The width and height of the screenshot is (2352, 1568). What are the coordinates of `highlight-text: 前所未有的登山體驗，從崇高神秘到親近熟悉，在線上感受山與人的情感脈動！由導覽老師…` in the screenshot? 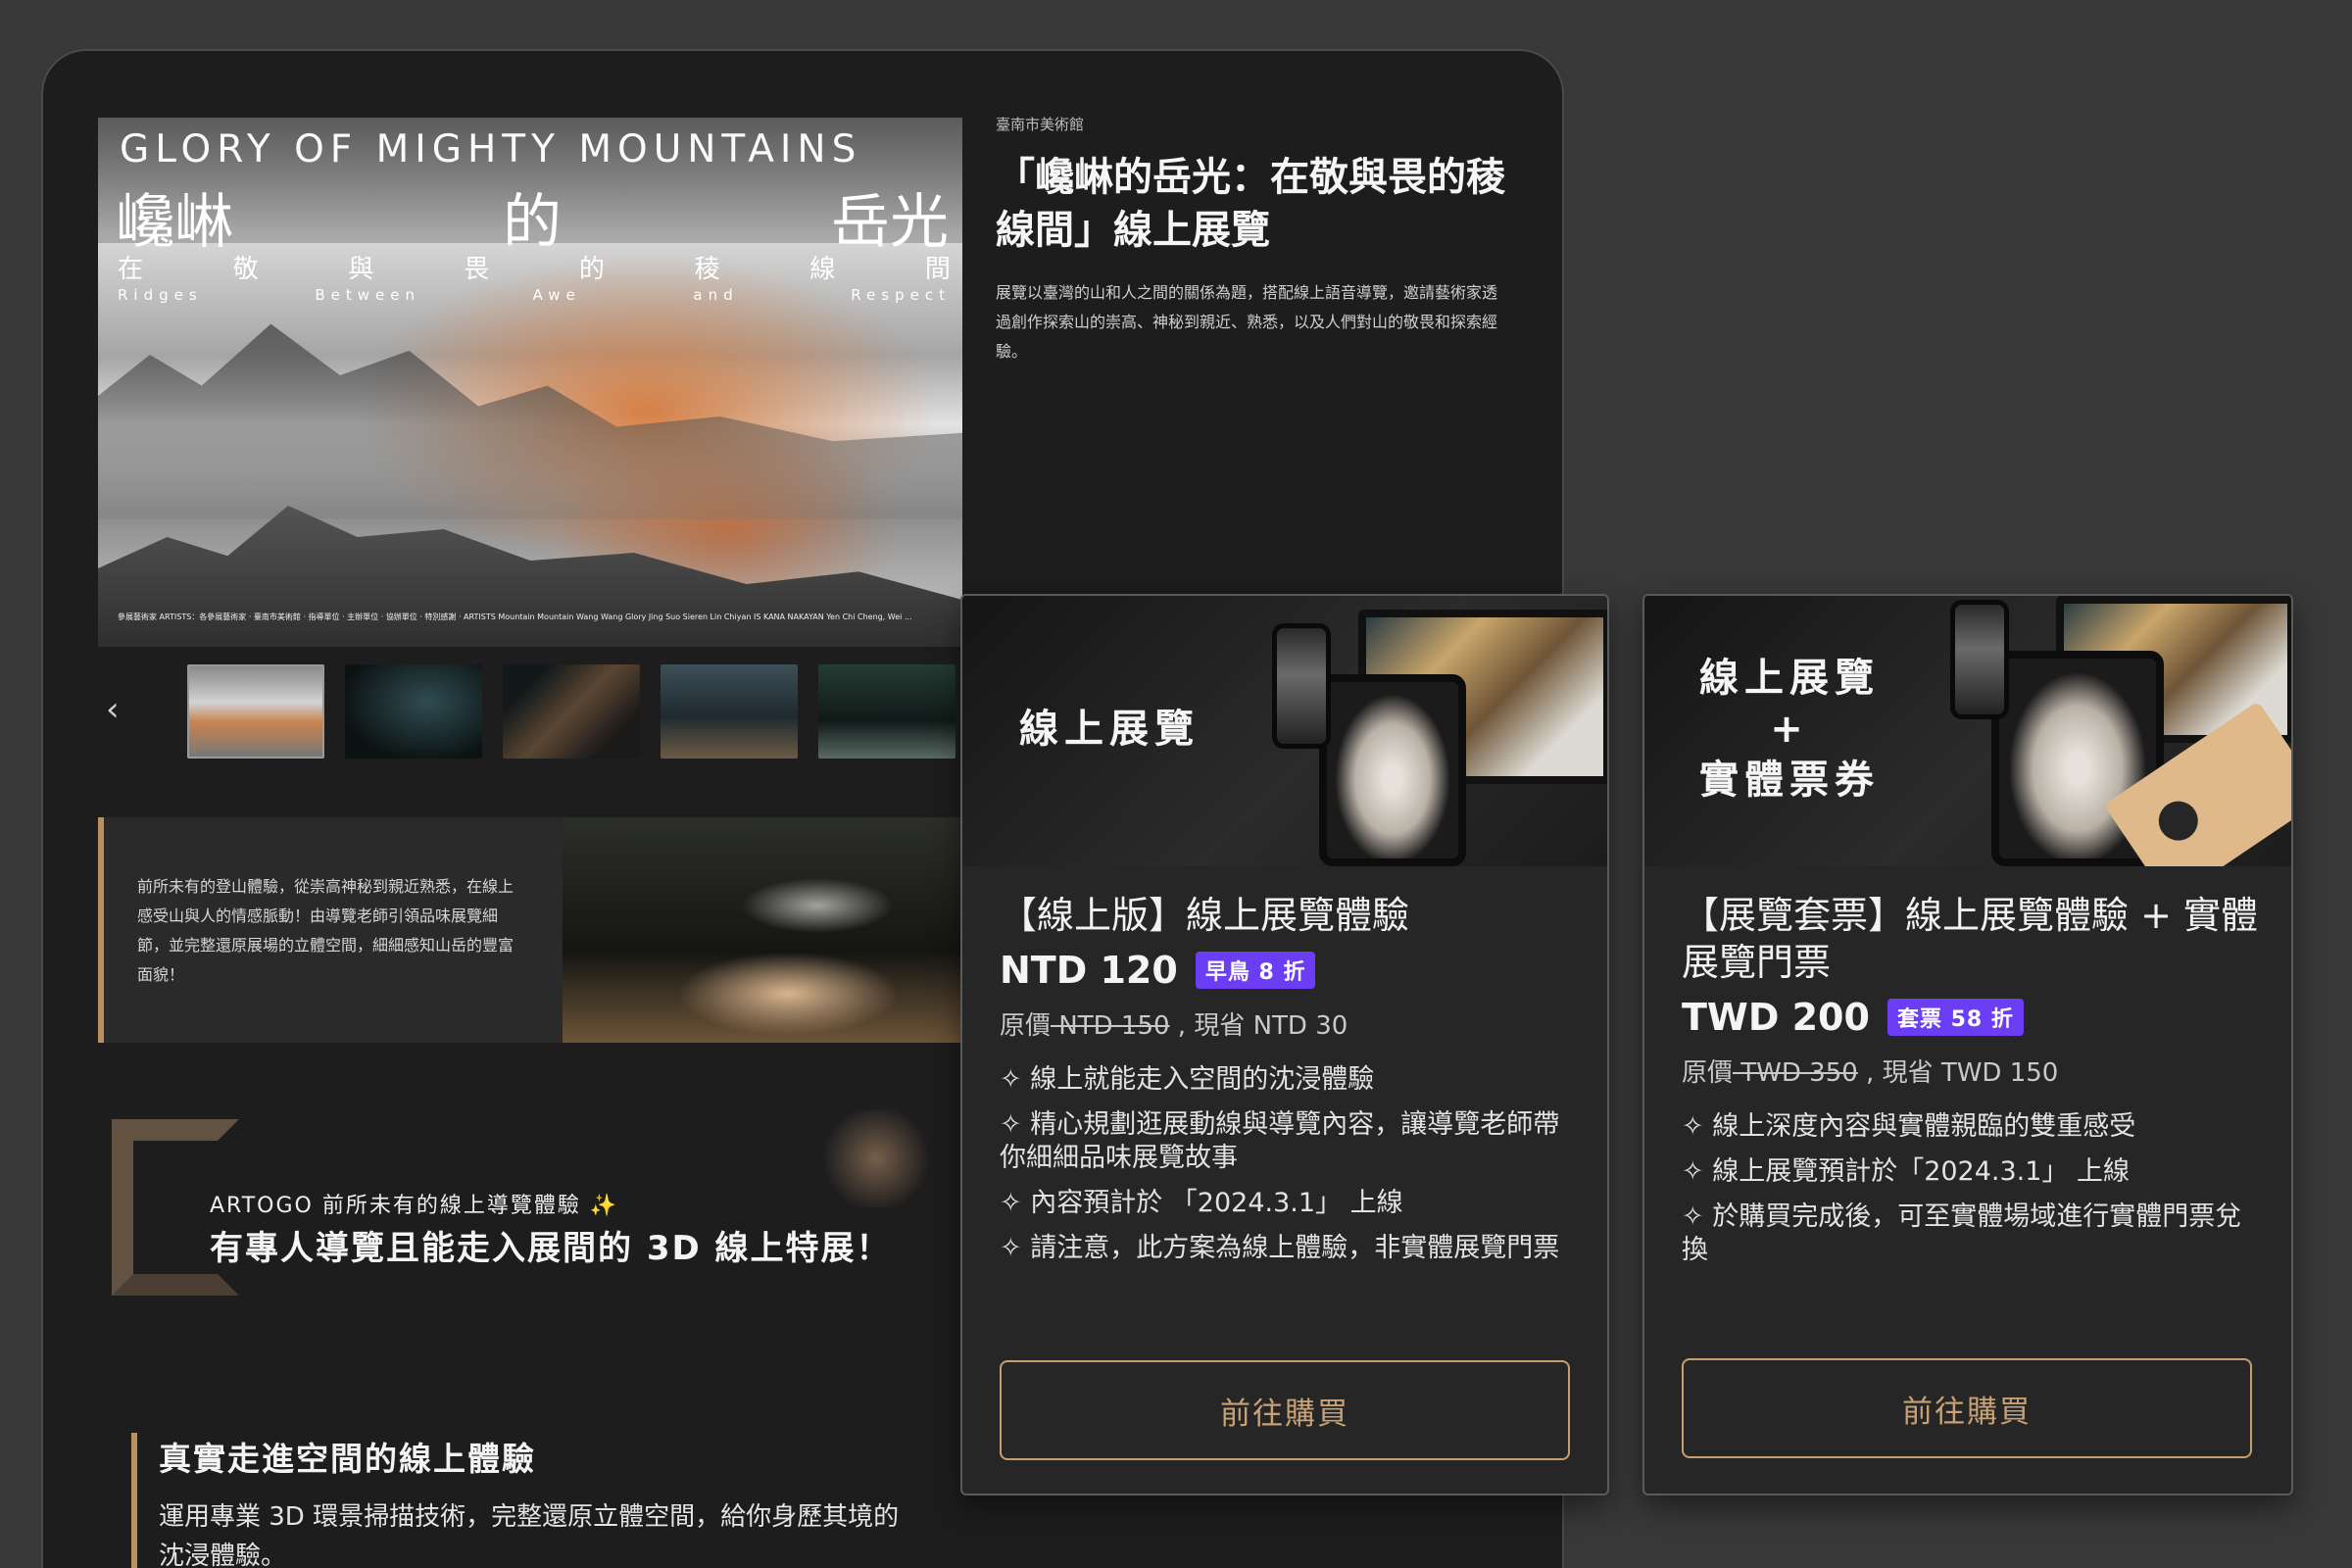 It's located at (325, 930).